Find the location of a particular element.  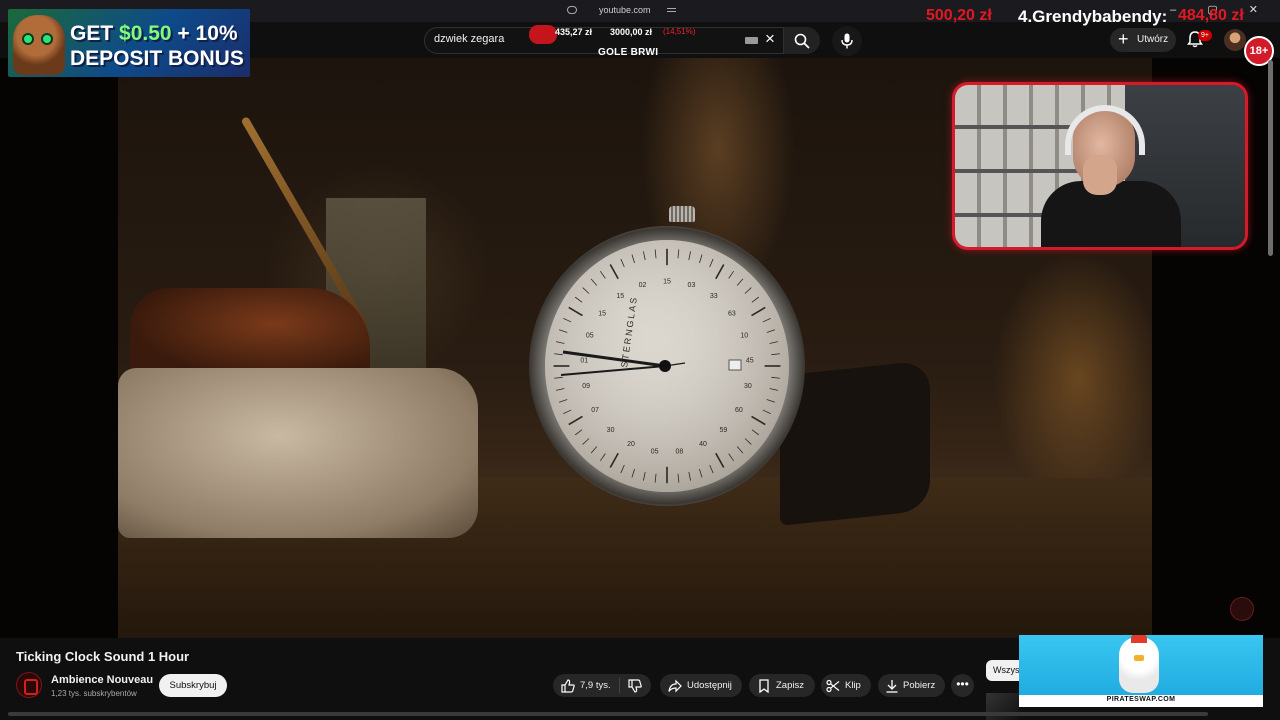

save-label: Zapisz is located at coordinates (790, 685).